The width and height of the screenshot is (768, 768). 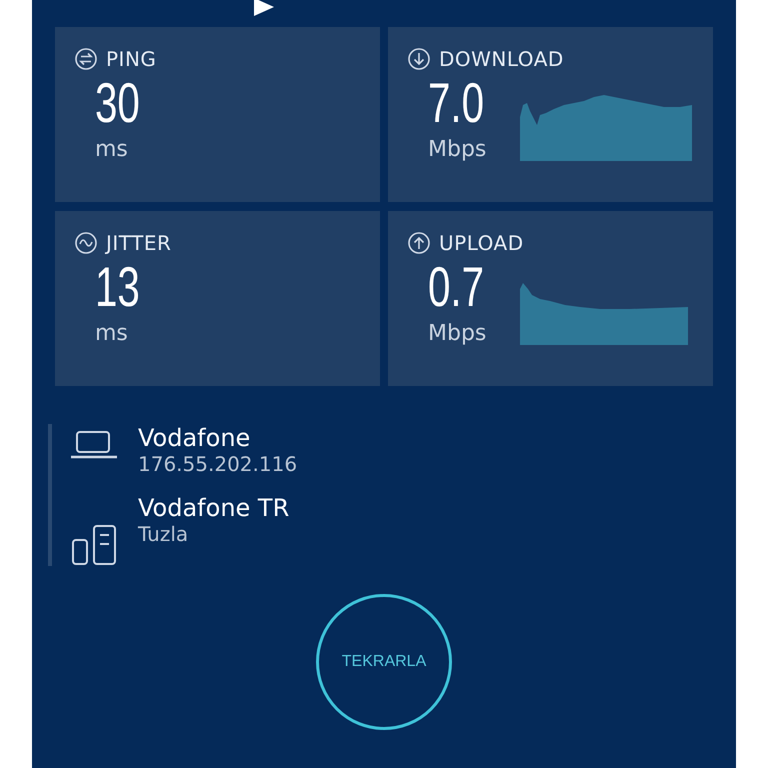 What do you see at coordinates (86, 59) in the screenshot?
I see `arrows-icon` at bounding box center [86, 59].